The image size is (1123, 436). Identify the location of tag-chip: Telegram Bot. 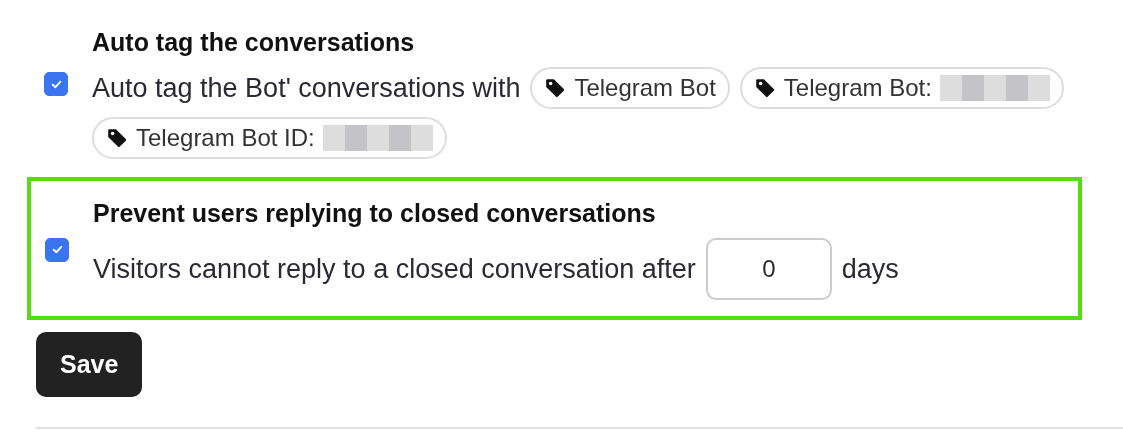
(630, 88).